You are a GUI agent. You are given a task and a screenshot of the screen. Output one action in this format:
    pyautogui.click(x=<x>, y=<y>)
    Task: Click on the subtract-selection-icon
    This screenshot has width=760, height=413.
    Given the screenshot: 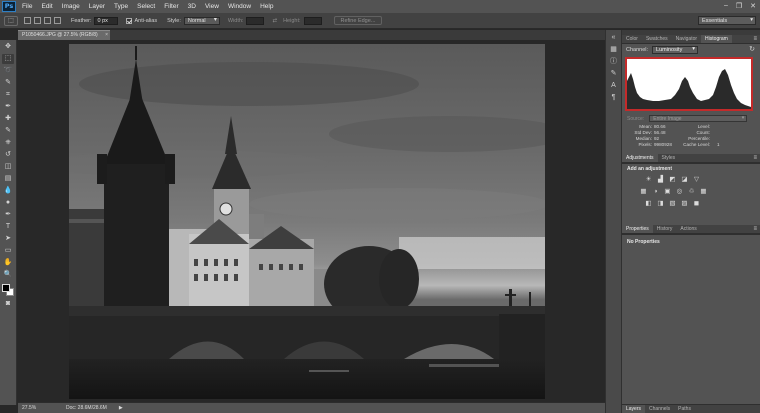 What is the action you would take?
    pyautogui.click(x=47, y=20)
    